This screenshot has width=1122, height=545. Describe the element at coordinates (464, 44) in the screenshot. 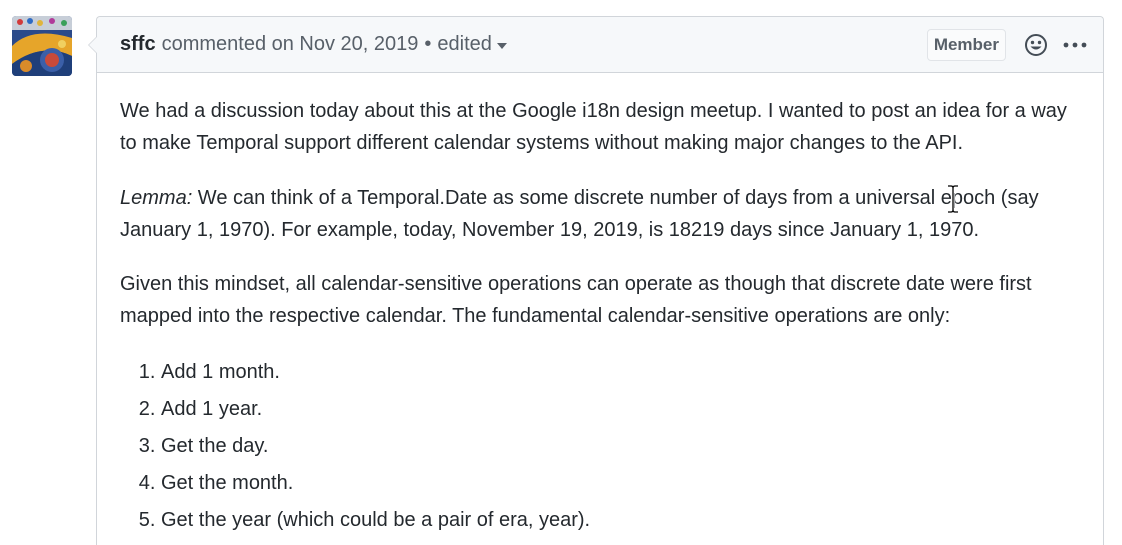

I see `edited-label: edited` at that location.